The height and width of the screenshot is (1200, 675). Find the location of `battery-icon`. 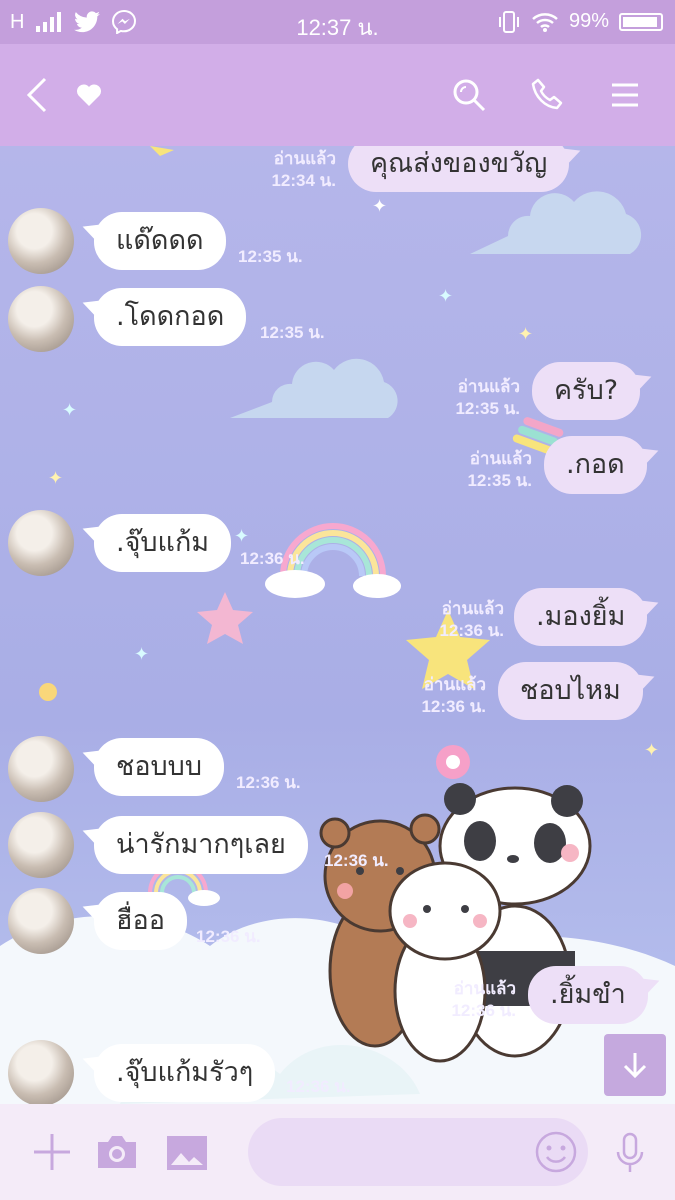

battery-icon is located at coordinates (641, 21).